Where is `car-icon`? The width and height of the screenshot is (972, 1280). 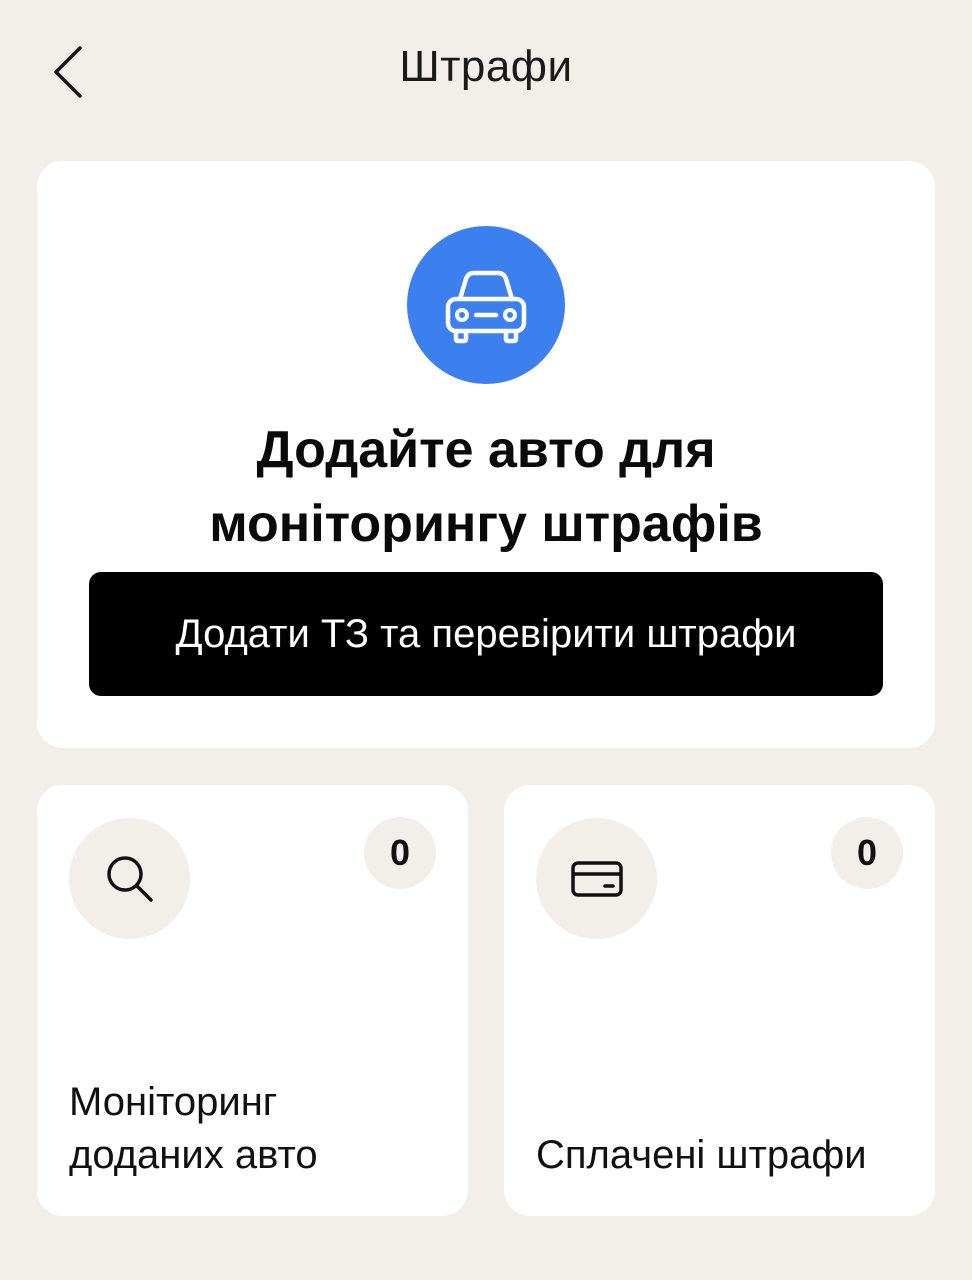 car-icon is located at coordinates (486, 307).